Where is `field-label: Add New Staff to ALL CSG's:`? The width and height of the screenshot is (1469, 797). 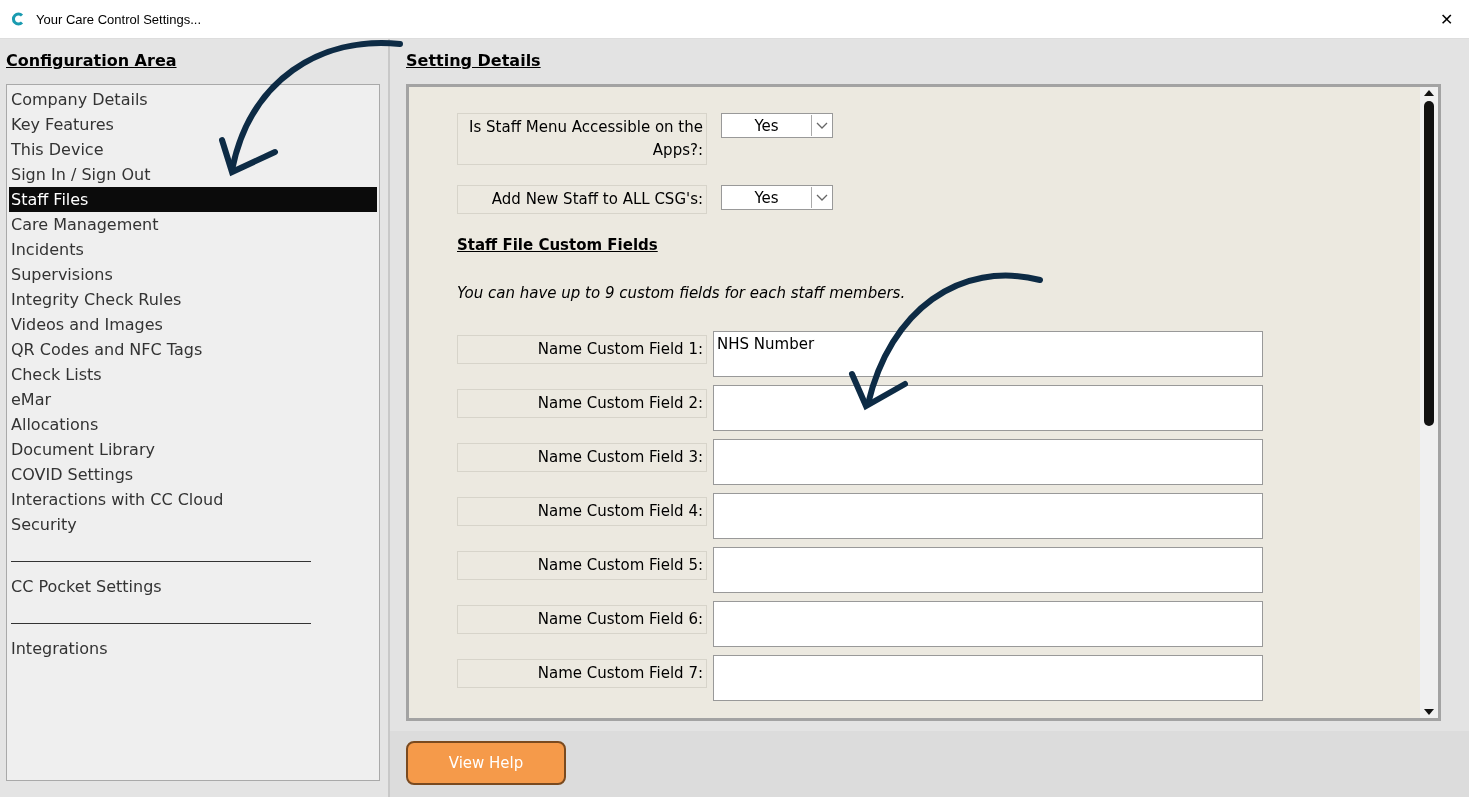 field-label: Add New Staff to ALL CSG's: is located at coordinates (582, 199).